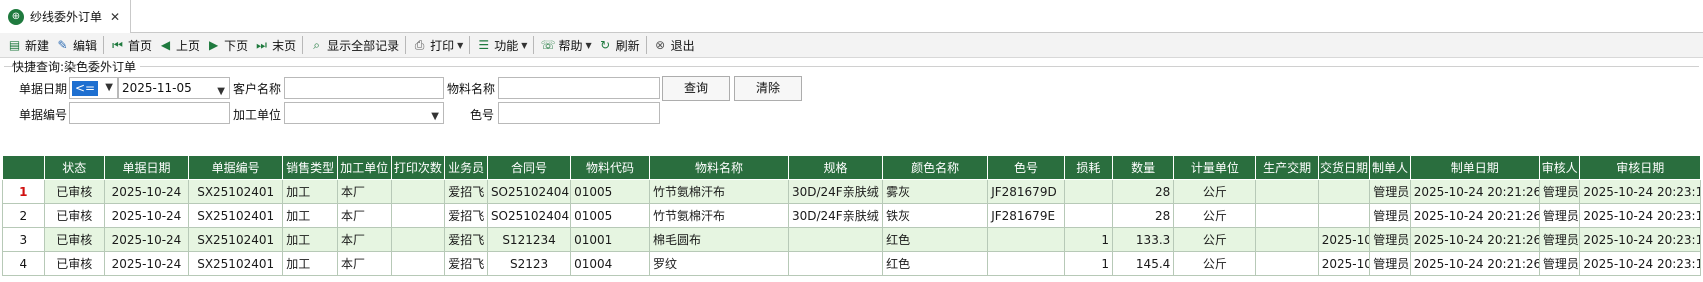 This screenshot has height=282, width=1703. I want to click on column-header: 状态, so click(74, 167).